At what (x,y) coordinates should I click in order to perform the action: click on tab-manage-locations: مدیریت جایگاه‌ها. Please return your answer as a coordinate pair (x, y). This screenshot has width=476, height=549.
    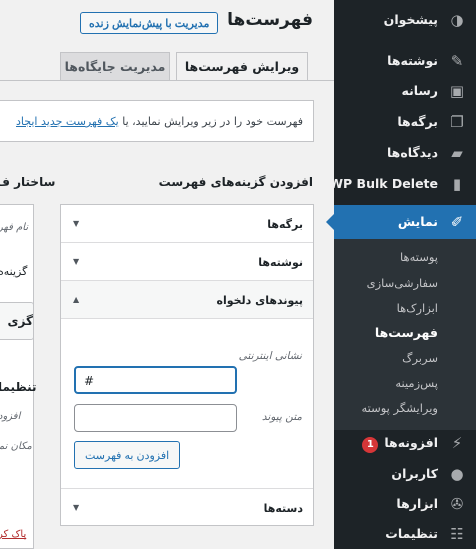
    Looking at the image, I should click on (115, 66).